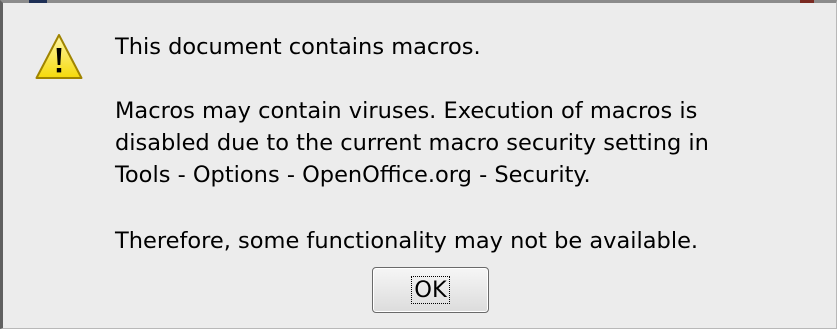 This screenshot has width=837, height=329. I want to click on dialog-title-text: This document contains macros., so click(298, 47).